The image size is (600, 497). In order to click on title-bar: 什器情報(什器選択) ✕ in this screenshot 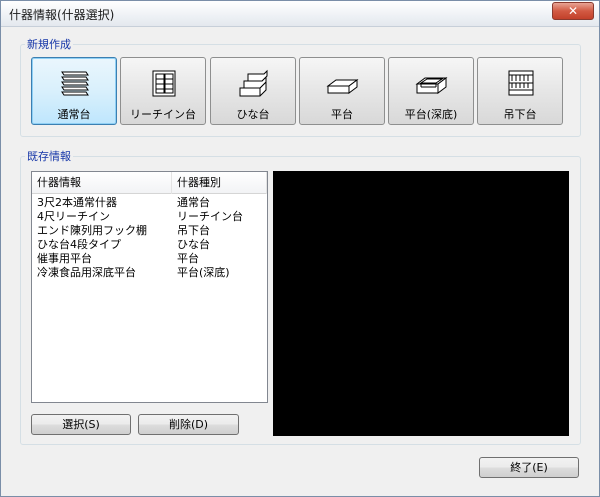, I will do `click(300, 14)`.